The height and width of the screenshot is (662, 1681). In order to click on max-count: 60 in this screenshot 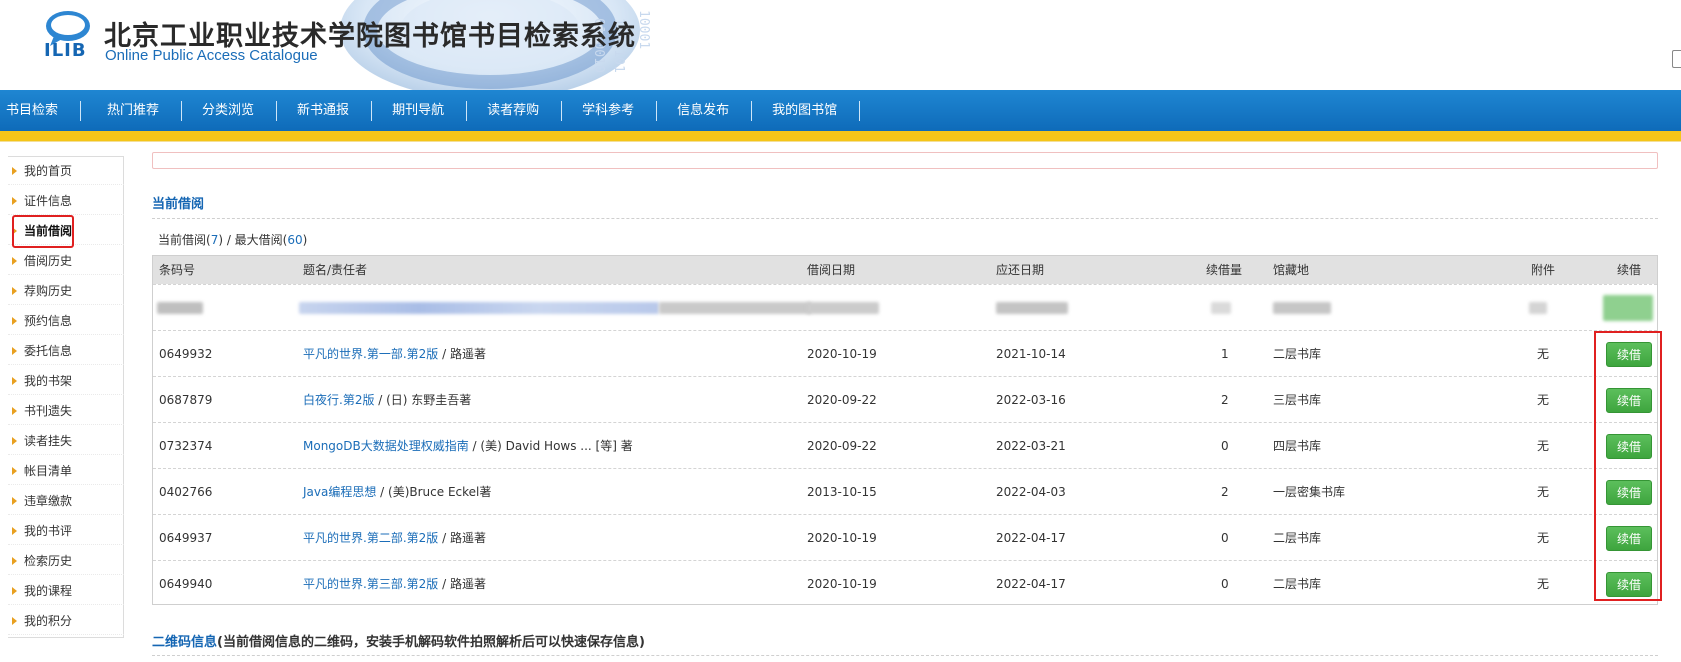, I will do `click(295, 240)`.